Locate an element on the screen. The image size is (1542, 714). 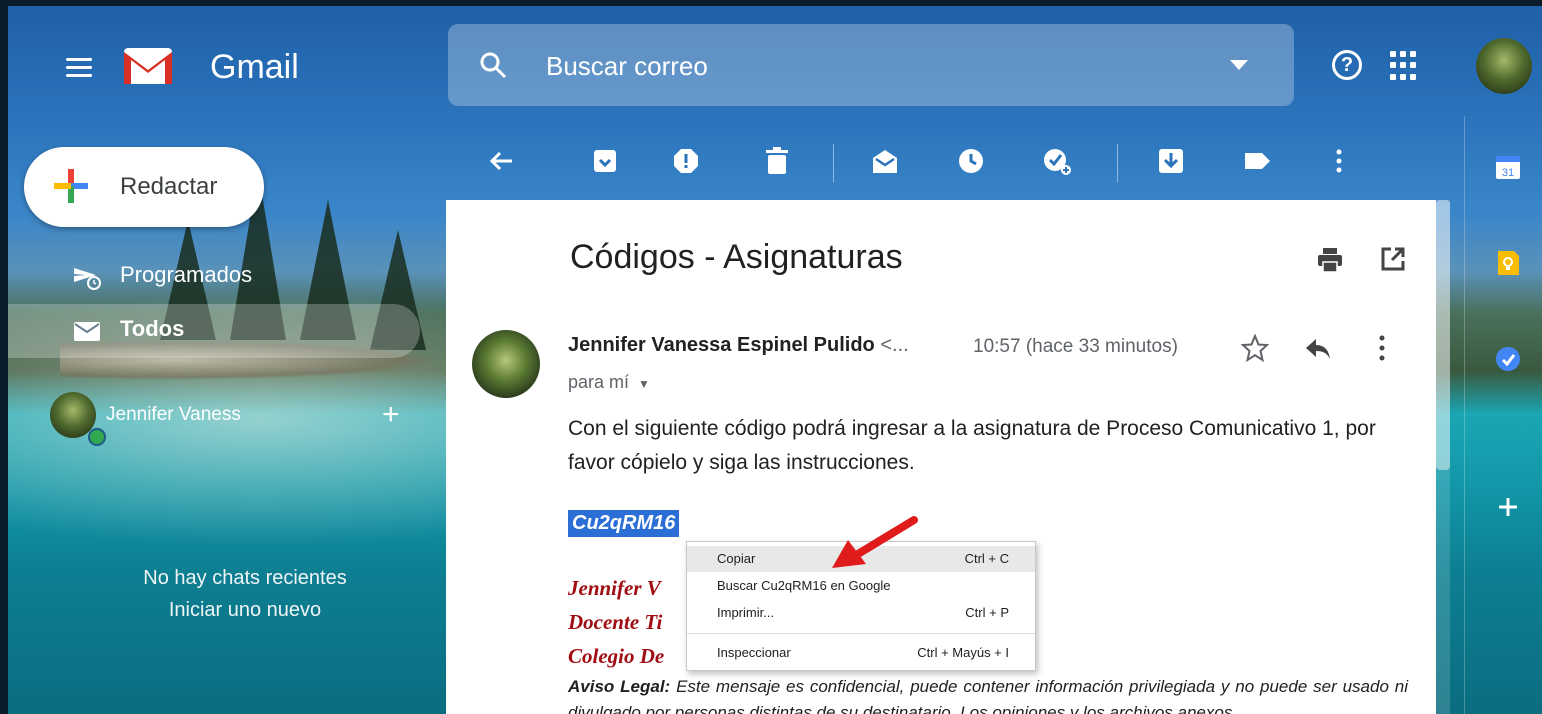
recipient-label: para mí is located at coordinates (599, 382).